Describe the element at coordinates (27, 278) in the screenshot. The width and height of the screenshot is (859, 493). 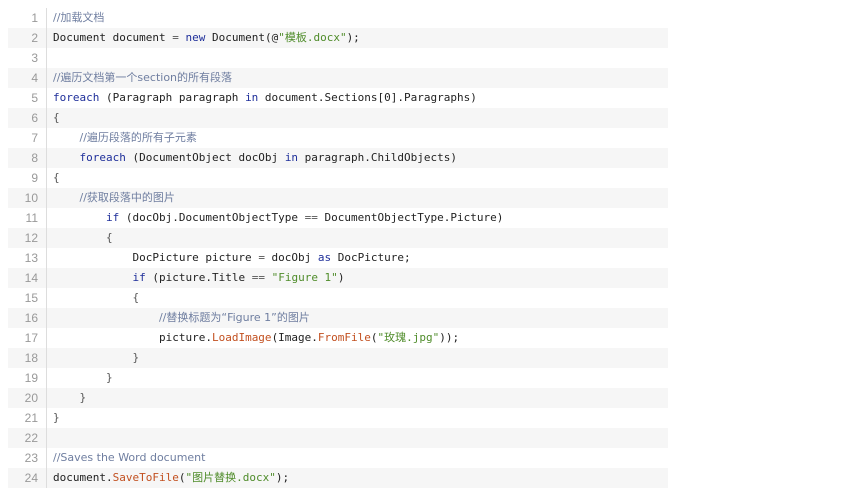
I see `line-number: 14` at that location.